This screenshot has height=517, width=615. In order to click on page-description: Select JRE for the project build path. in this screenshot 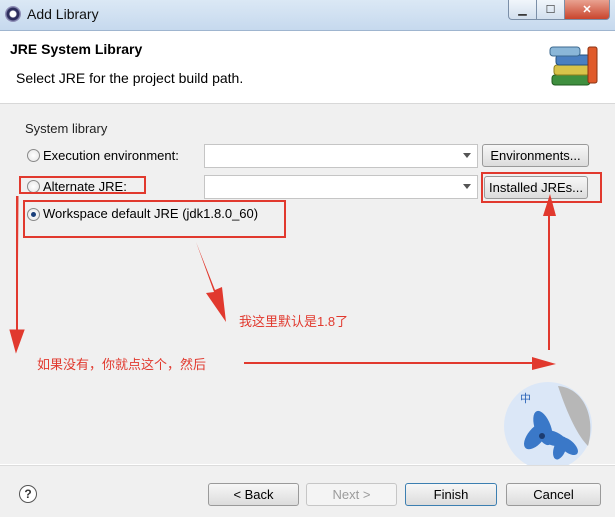, I will do `click(130, 78)`.